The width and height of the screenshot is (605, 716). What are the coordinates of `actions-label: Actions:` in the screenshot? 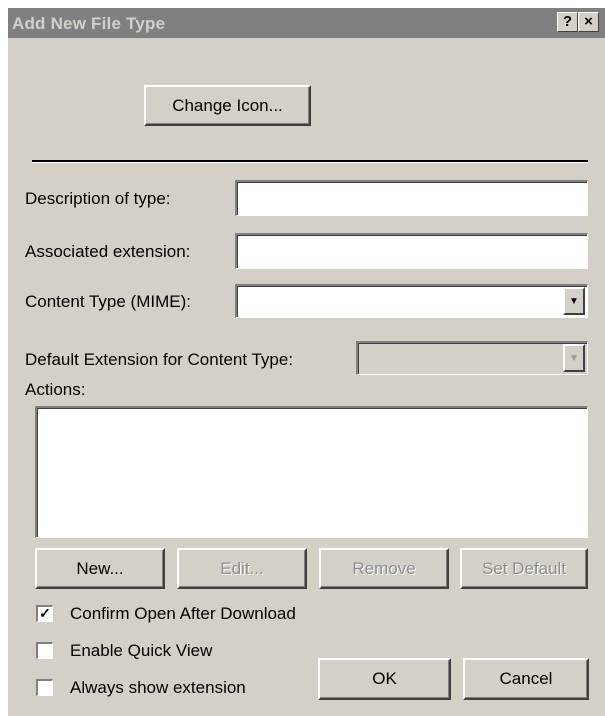 It's located at (55, 389).